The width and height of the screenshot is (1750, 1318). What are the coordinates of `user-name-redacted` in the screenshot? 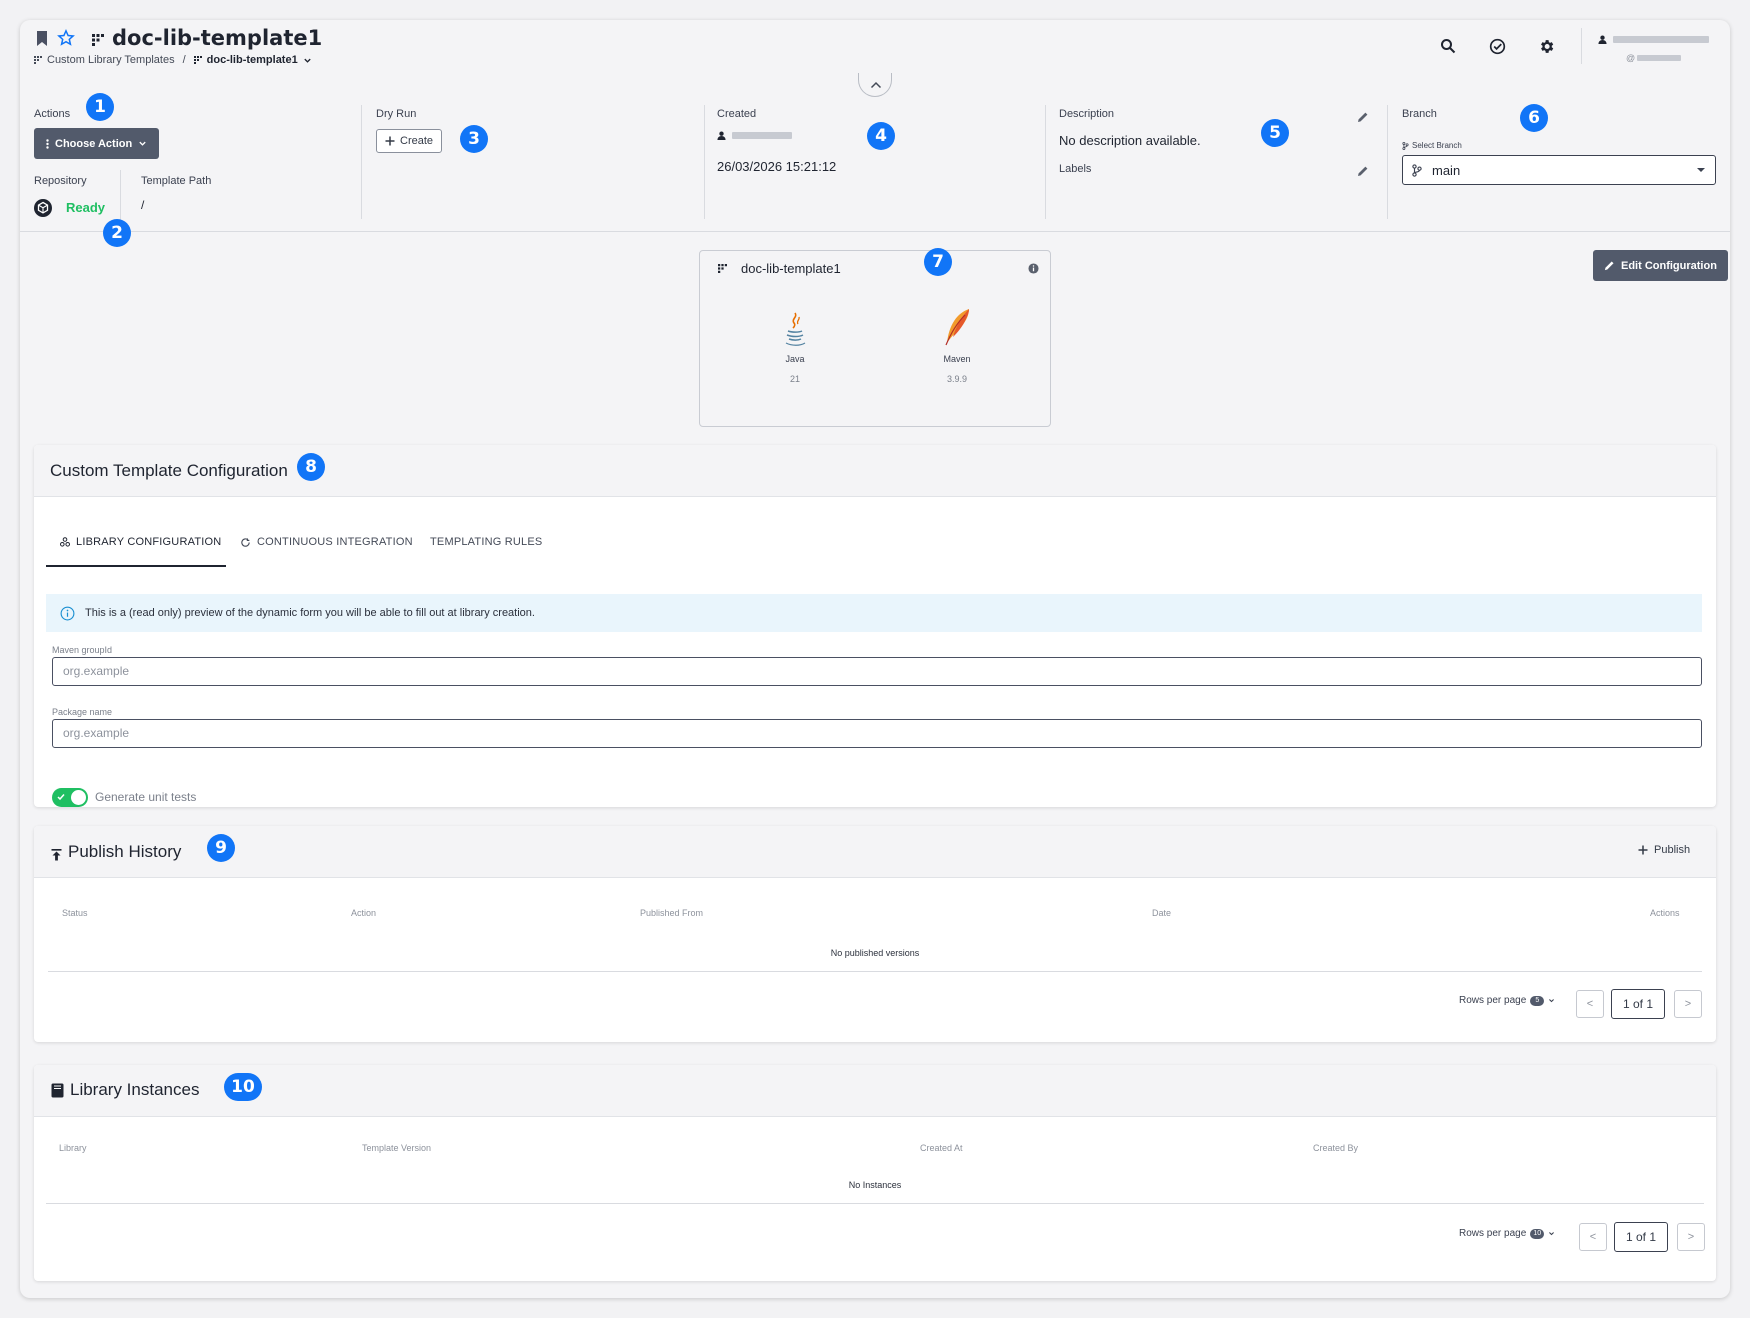 It's located at (1661, 39).